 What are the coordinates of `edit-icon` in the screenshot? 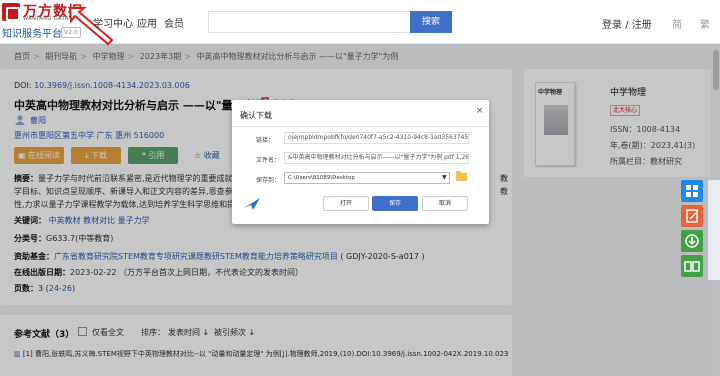 It's located at (692, 216).